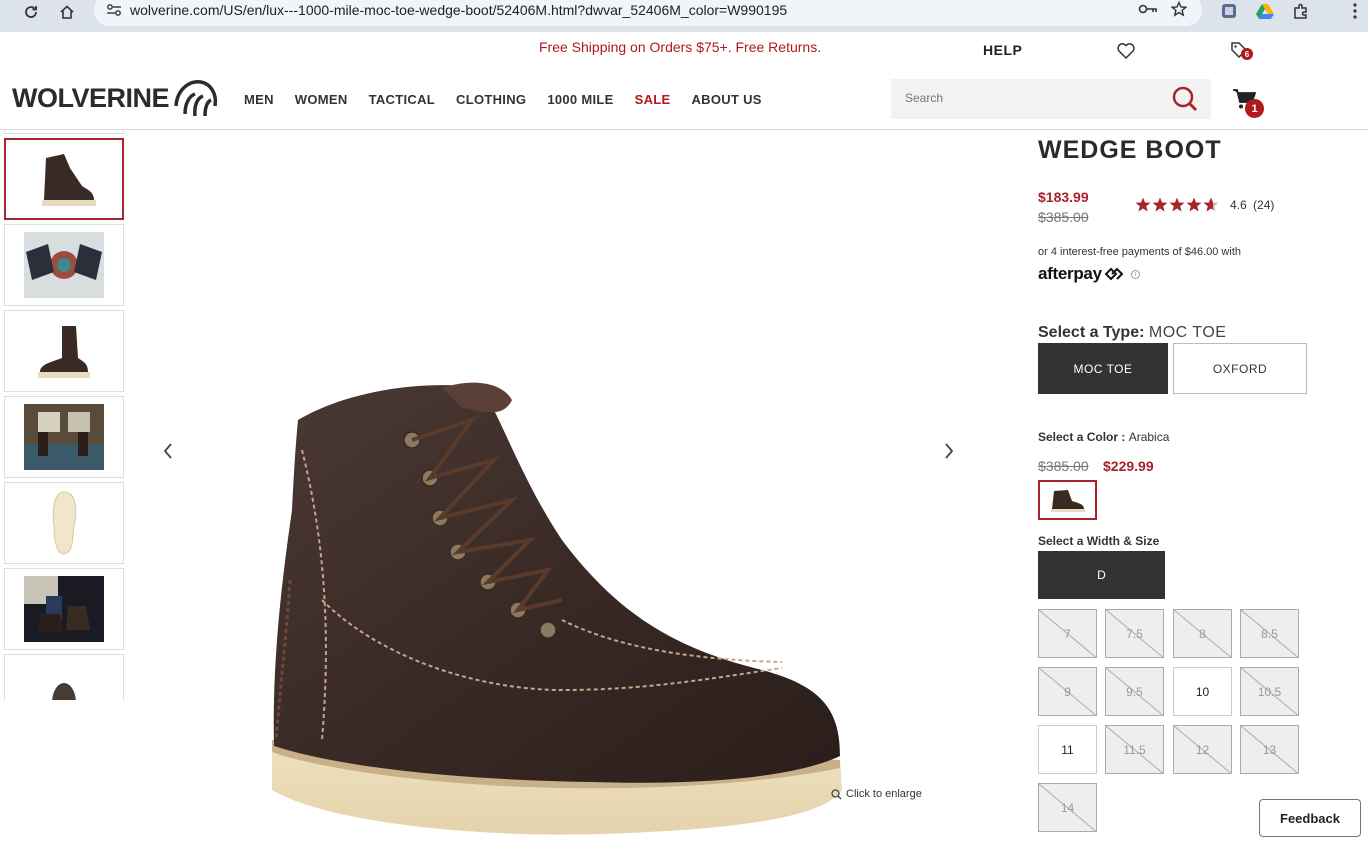 The width and height of the screenshot is (1368, 841). I want to click on help-link: HELP, so click(1002, 50).